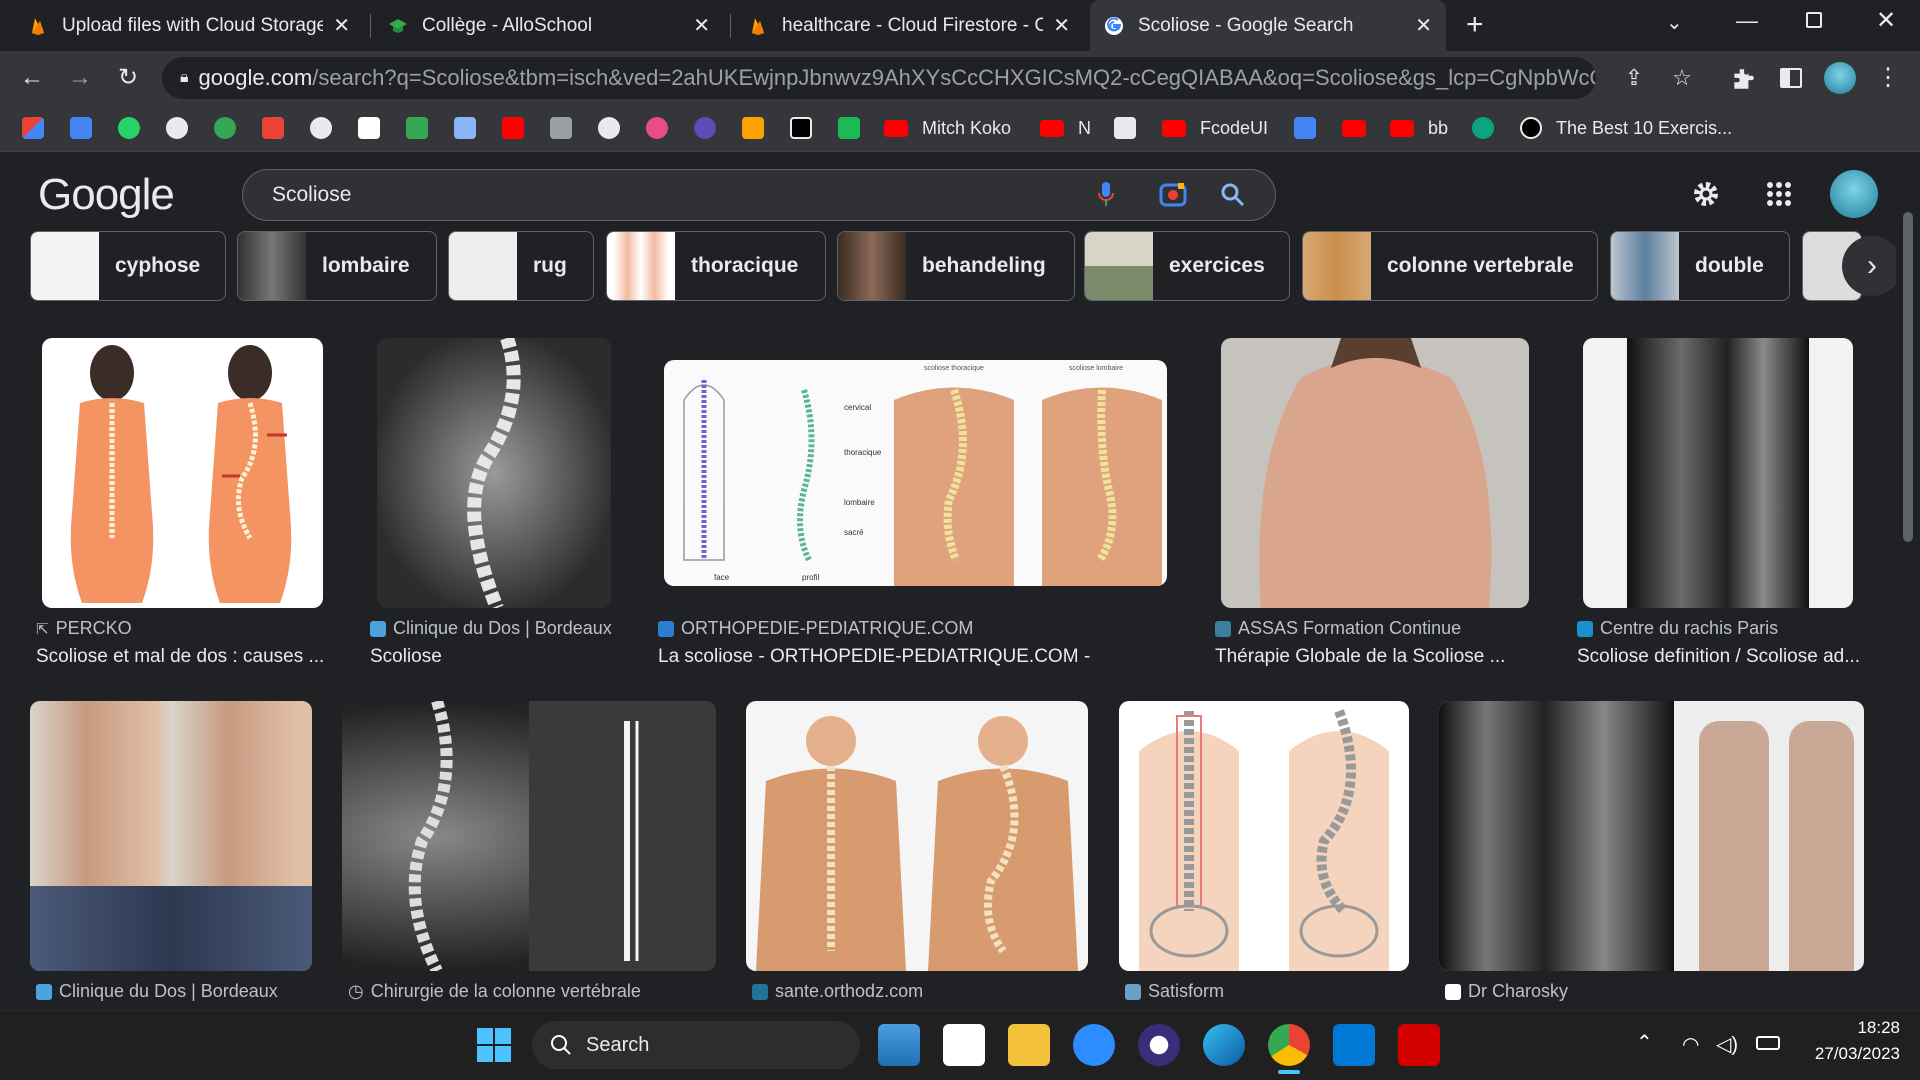  Describe the element at coordinates (1840, 78) in the screenshot. I see `profile-avatar` at that location.